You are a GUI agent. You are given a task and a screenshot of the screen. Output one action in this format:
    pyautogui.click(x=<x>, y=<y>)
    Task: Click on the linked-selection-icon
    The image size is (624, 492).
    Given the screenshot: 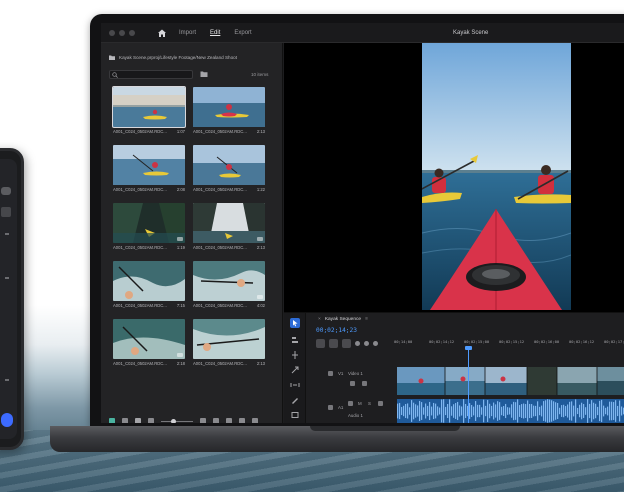 What is the action you would take?
    pyautogui.click(x=346, y=343)
    